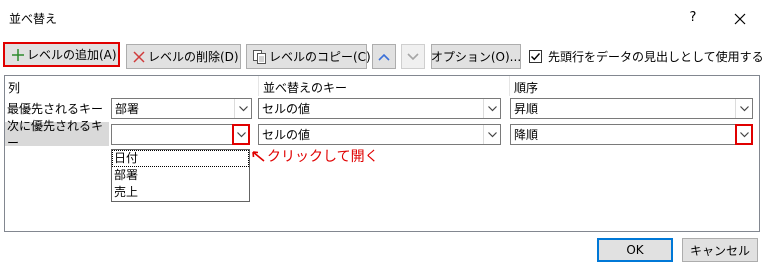 This screenshot has height=274, width=763. Describe the element at coordinates (631, 108) in the screenshot. I see `order-select: 昇順` at that location.